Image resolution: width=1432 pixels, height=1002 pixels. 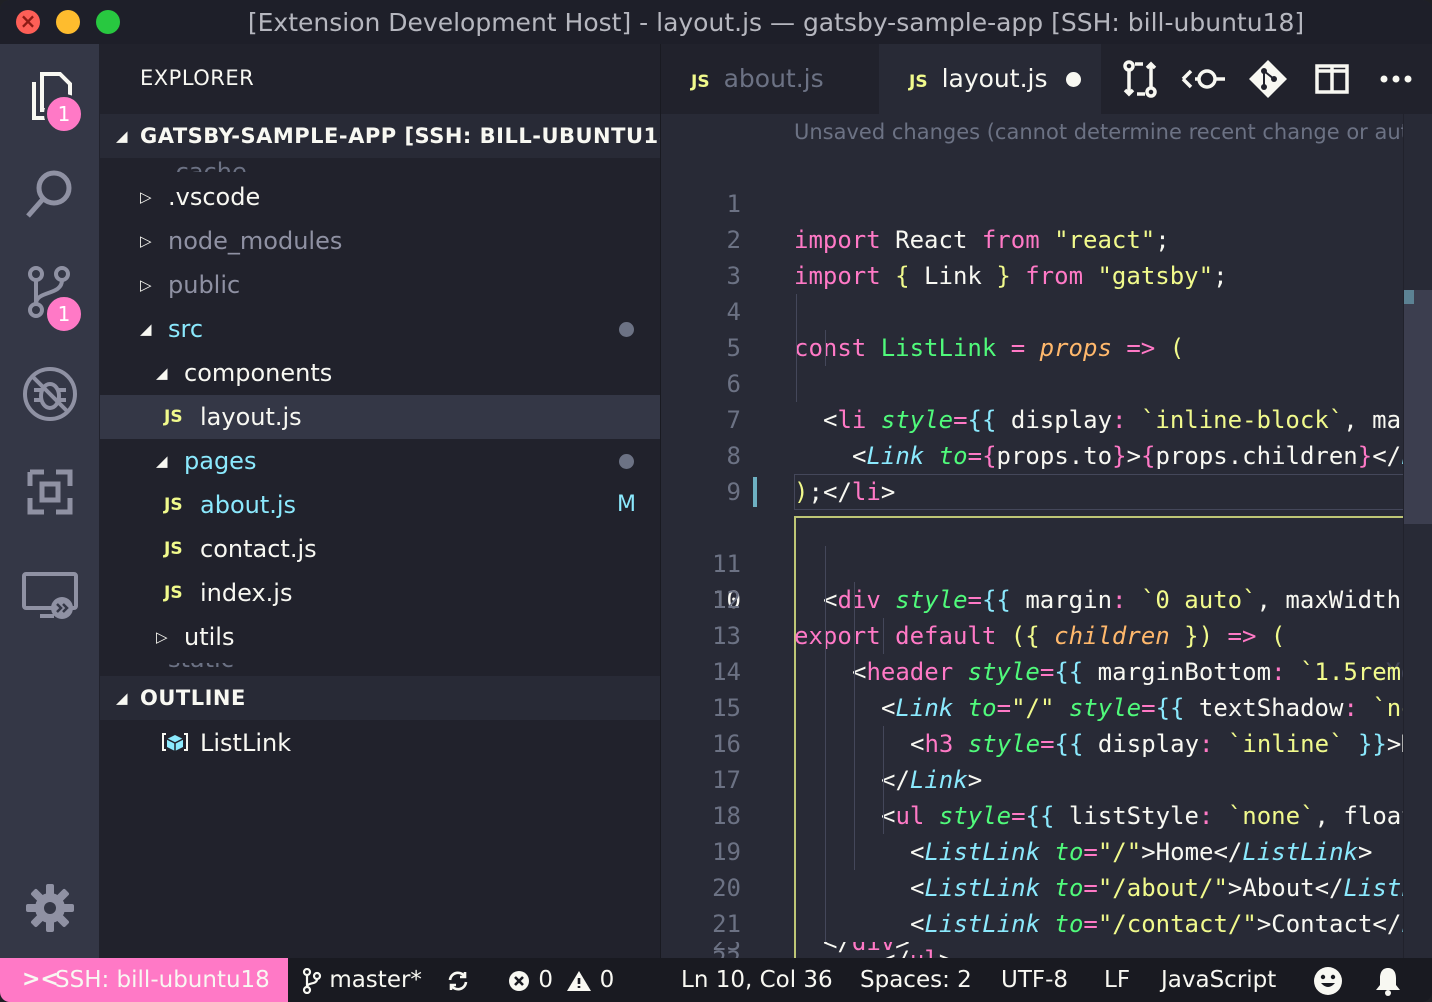 What do you see at coordinates (955, 330) in the screenshot?
I see `code-line: 4 const ListLink = props => (` at bounding box center [955, 330].